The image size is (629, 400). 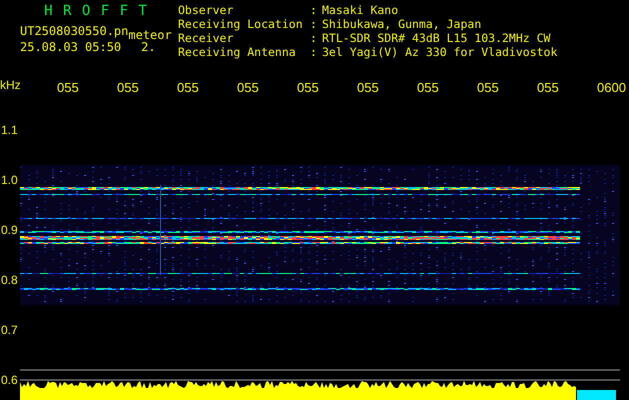 What do you see at coordinates (206, 11) in the screenshot?
I see `info-label: Observer` at bounding box center [206, 11].